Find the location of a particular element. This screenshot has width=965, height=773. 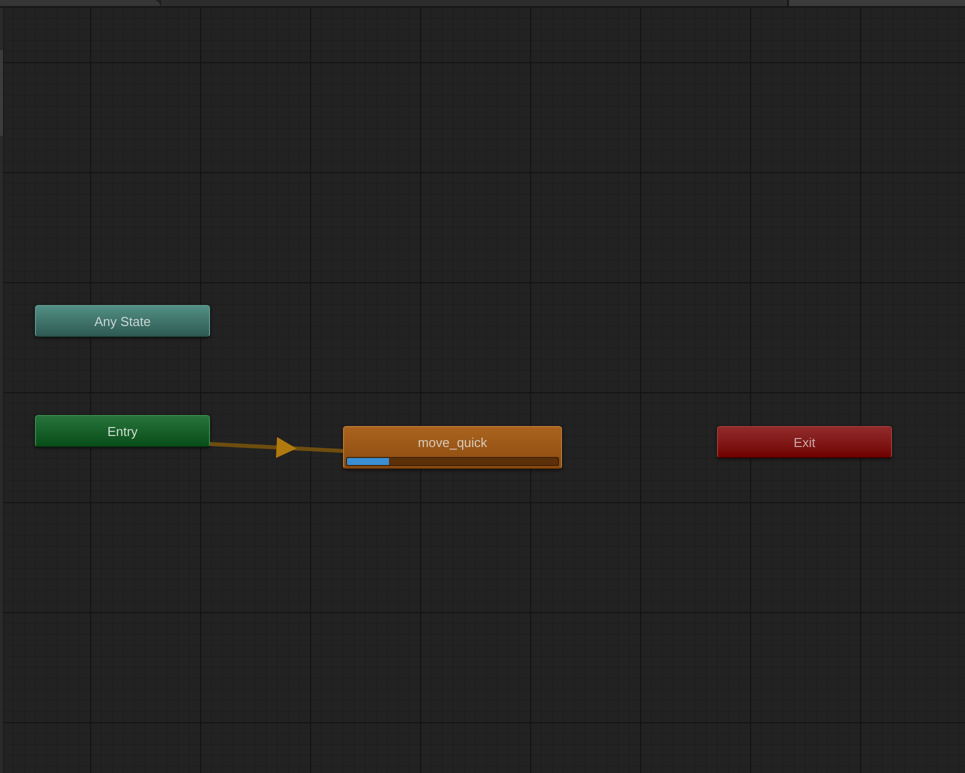

any-state-node: Any State is located at coordinates (122, 321).